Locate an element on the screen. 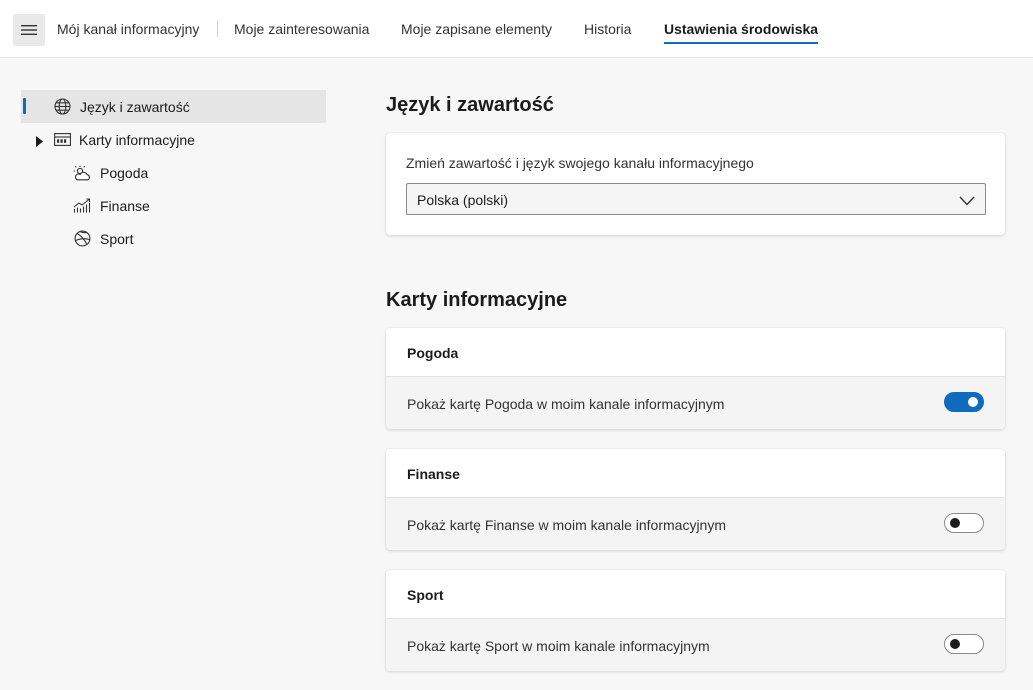 This screenshot has width=1033, height=690. sidebar-item-news-cards: Karty informacyjne is located at coordinates (180, 139).